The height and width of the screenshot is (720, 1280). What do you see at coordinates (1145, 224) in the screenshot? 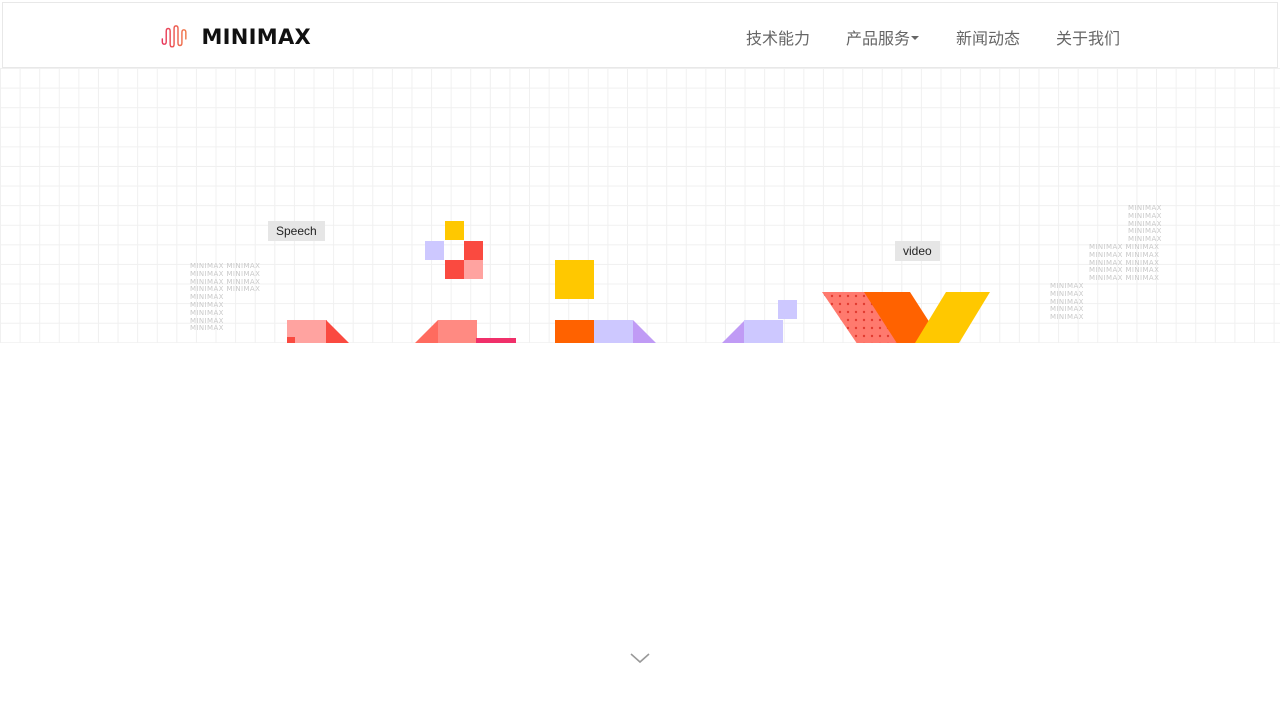
I see `watermark-block-right-top: MINIMAX MINIMAX MINIMAX MINIMAX MINIMAX` at bounding box center [1145, 224].